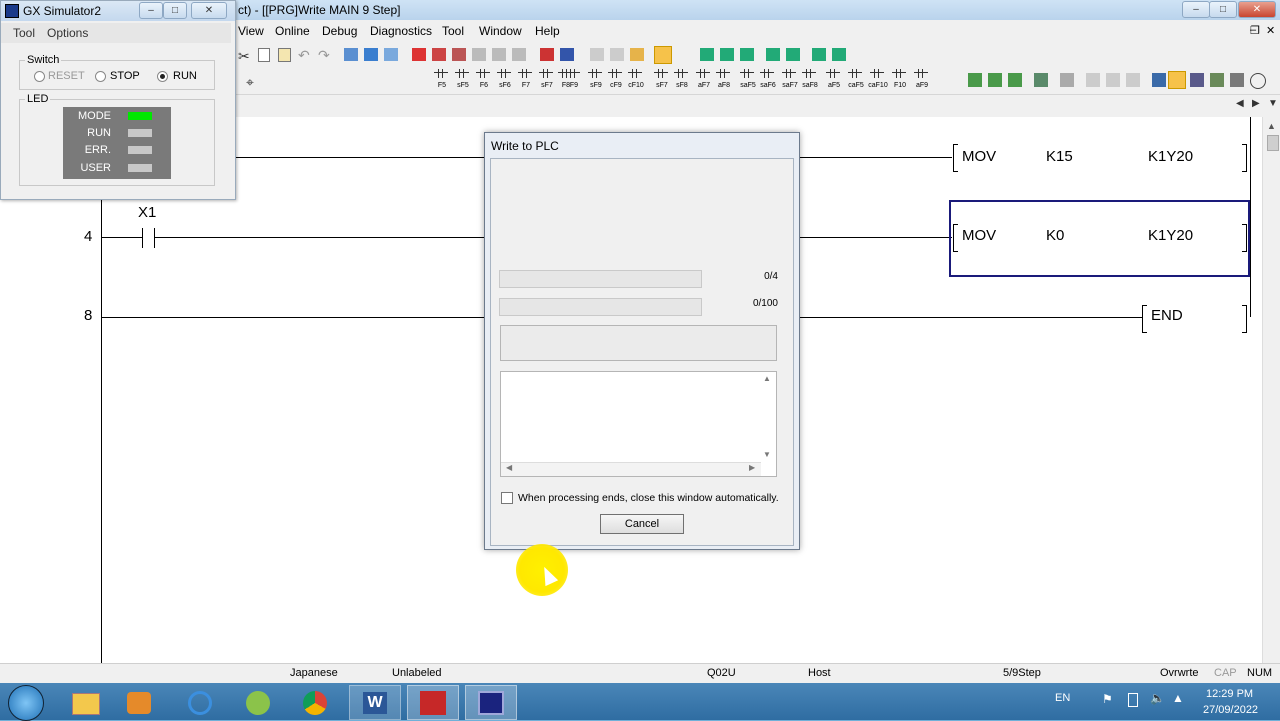  What do you see at coordinates (391, 54) in the screenshot?
I see `find-icon` at bounding box center [391, 54].